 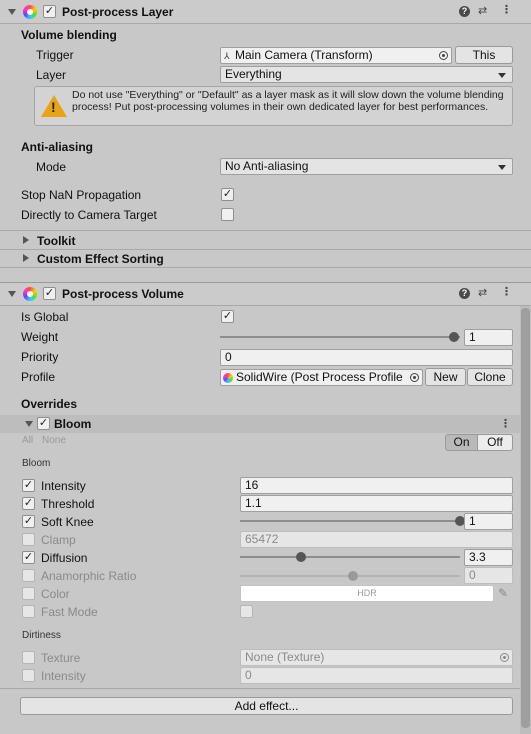 I want to click on new-profile-button: New, so click(x=445, y=377).